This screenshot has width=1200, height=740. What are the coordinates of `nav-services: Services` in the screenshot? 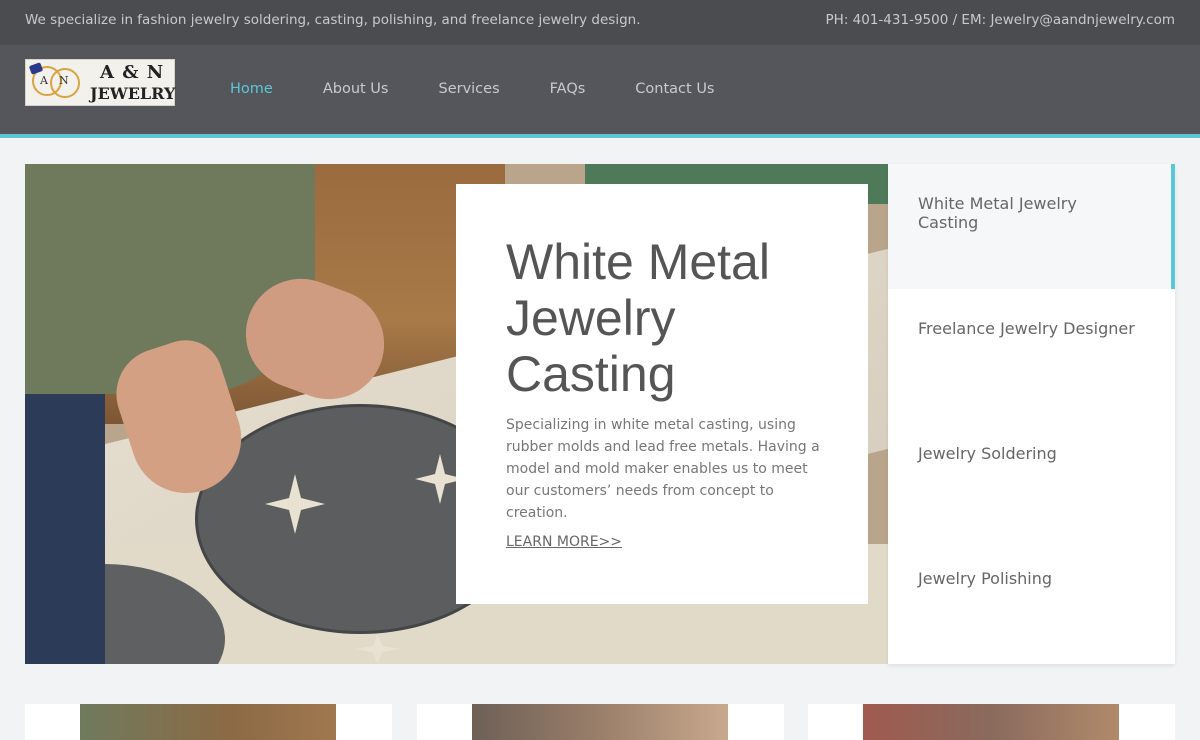 It's located at (468, 89).